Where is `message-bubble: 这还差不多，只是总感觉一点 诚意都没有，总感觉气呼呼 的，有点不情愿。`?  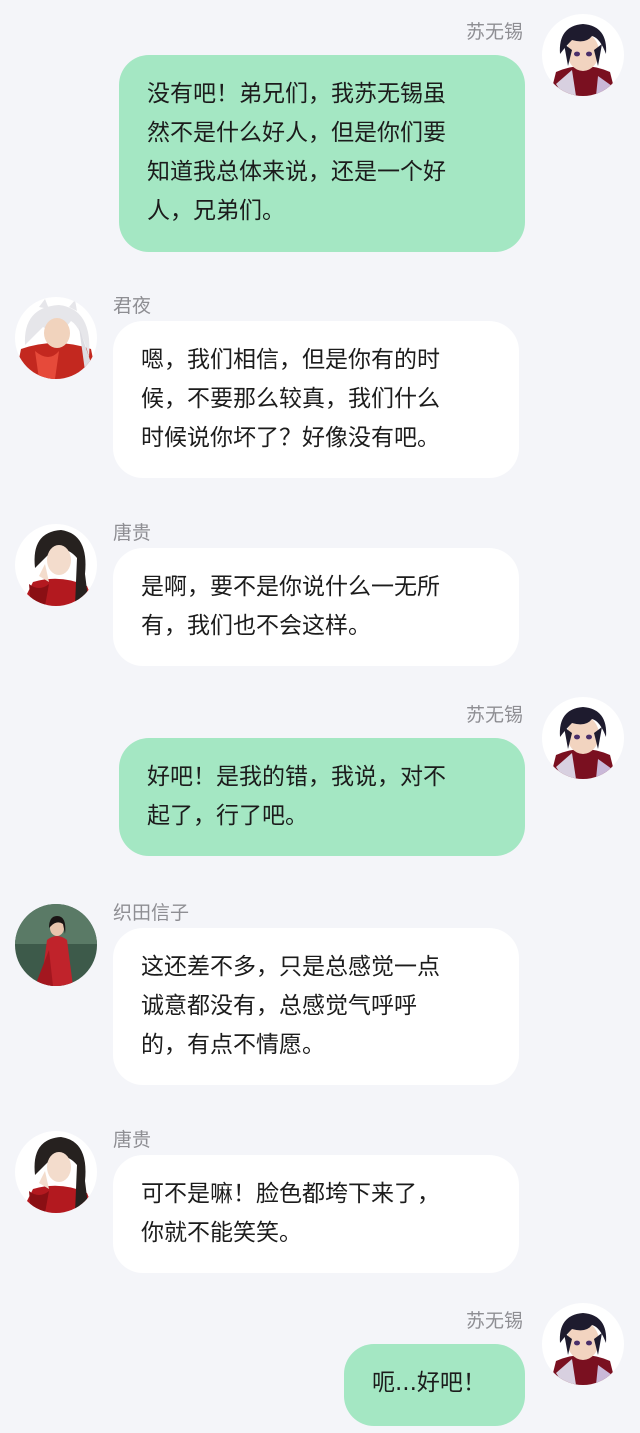 message-bubble: 这还差不多，只是总感觉一点 诚意都没有，总感觉气呼呼 的，有点不情愿。 is located at coordinates (316, 1006).